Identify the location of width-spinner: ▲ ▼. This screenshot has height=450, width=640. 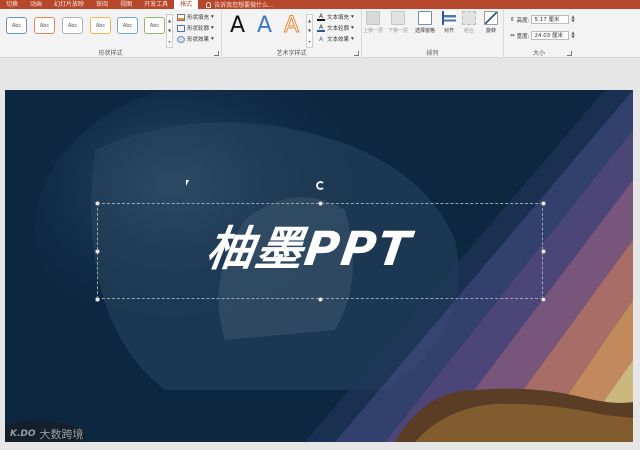
(573, 35).